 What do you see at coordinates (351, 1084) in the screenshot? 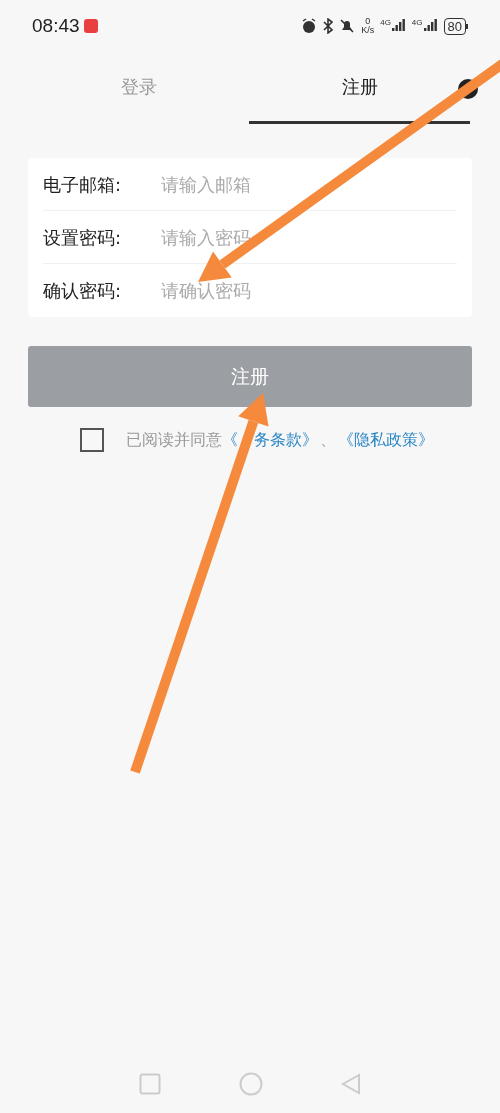
I see `back-icon` at bounding box center [351, 1084].